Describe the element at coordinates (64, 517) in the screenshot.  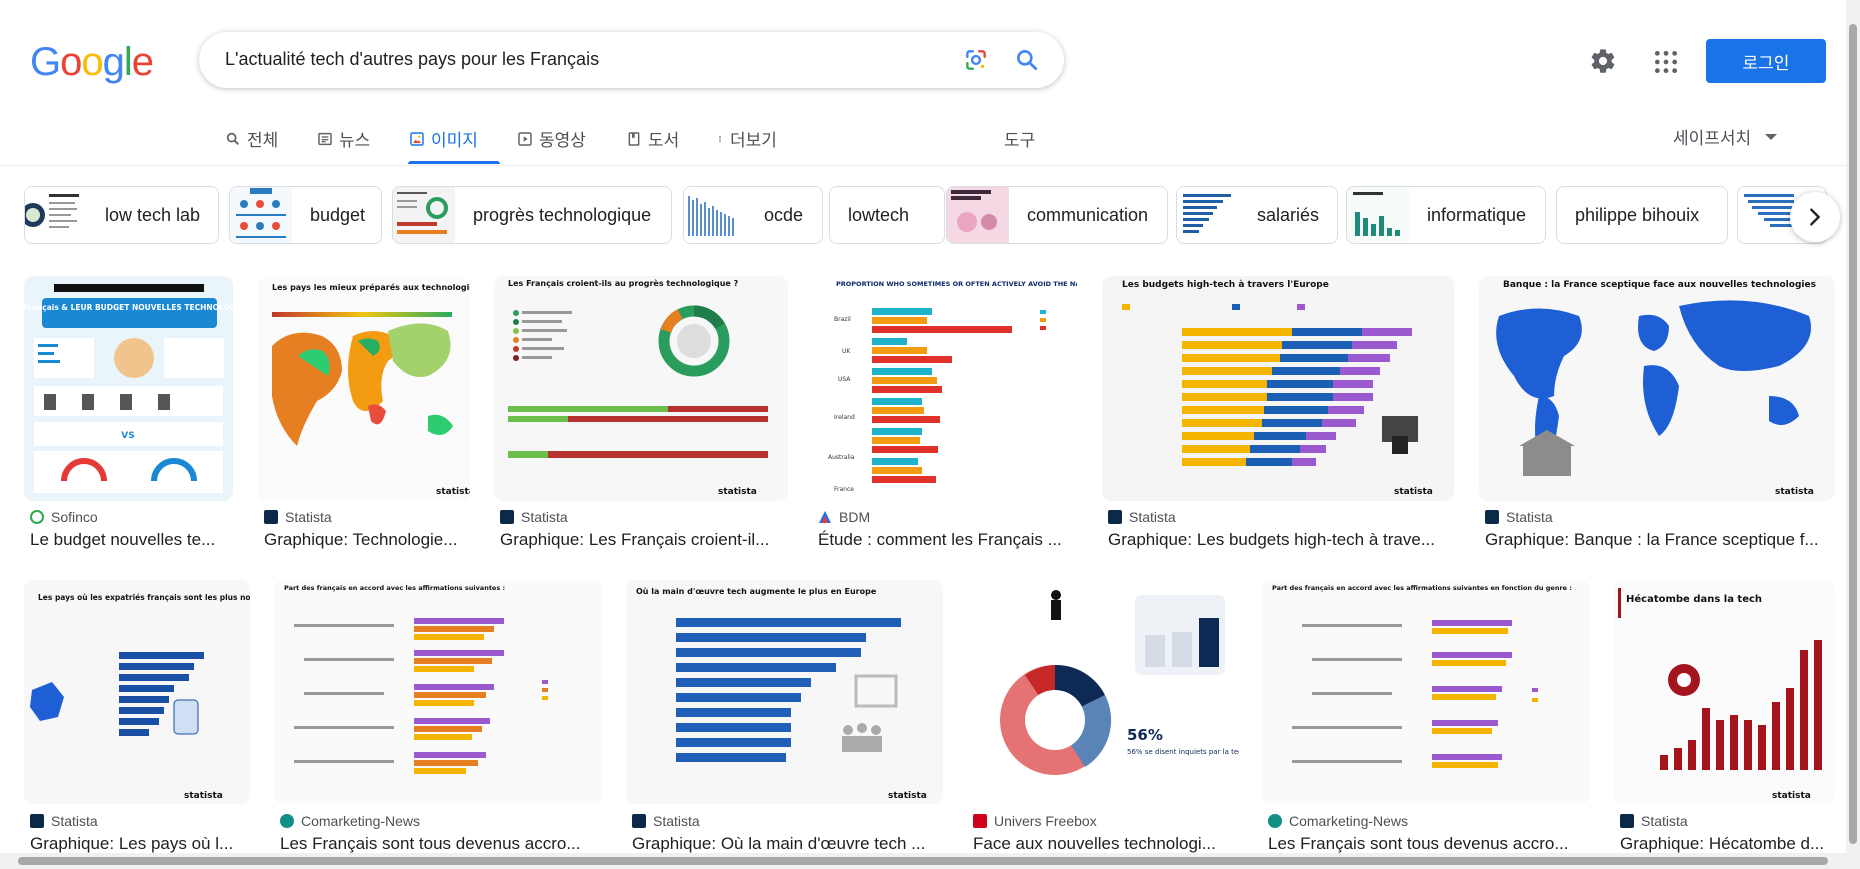
I see `result-source: Sofinco` at that location.